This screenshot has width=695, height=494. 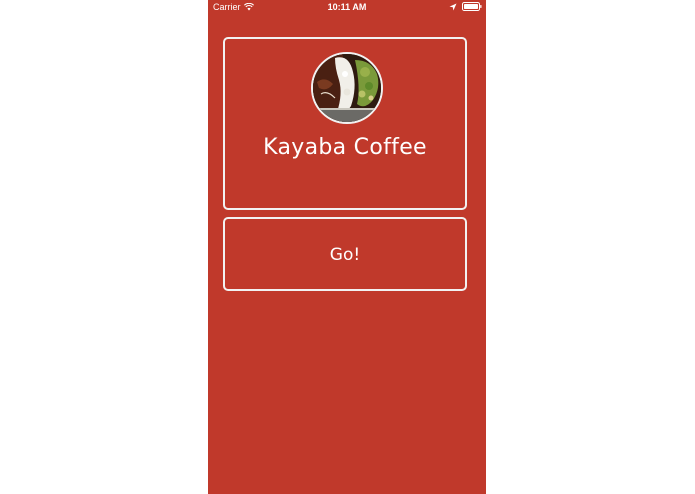 I want to click on status-time: 10:11 AM, so click(x=347, y=7).